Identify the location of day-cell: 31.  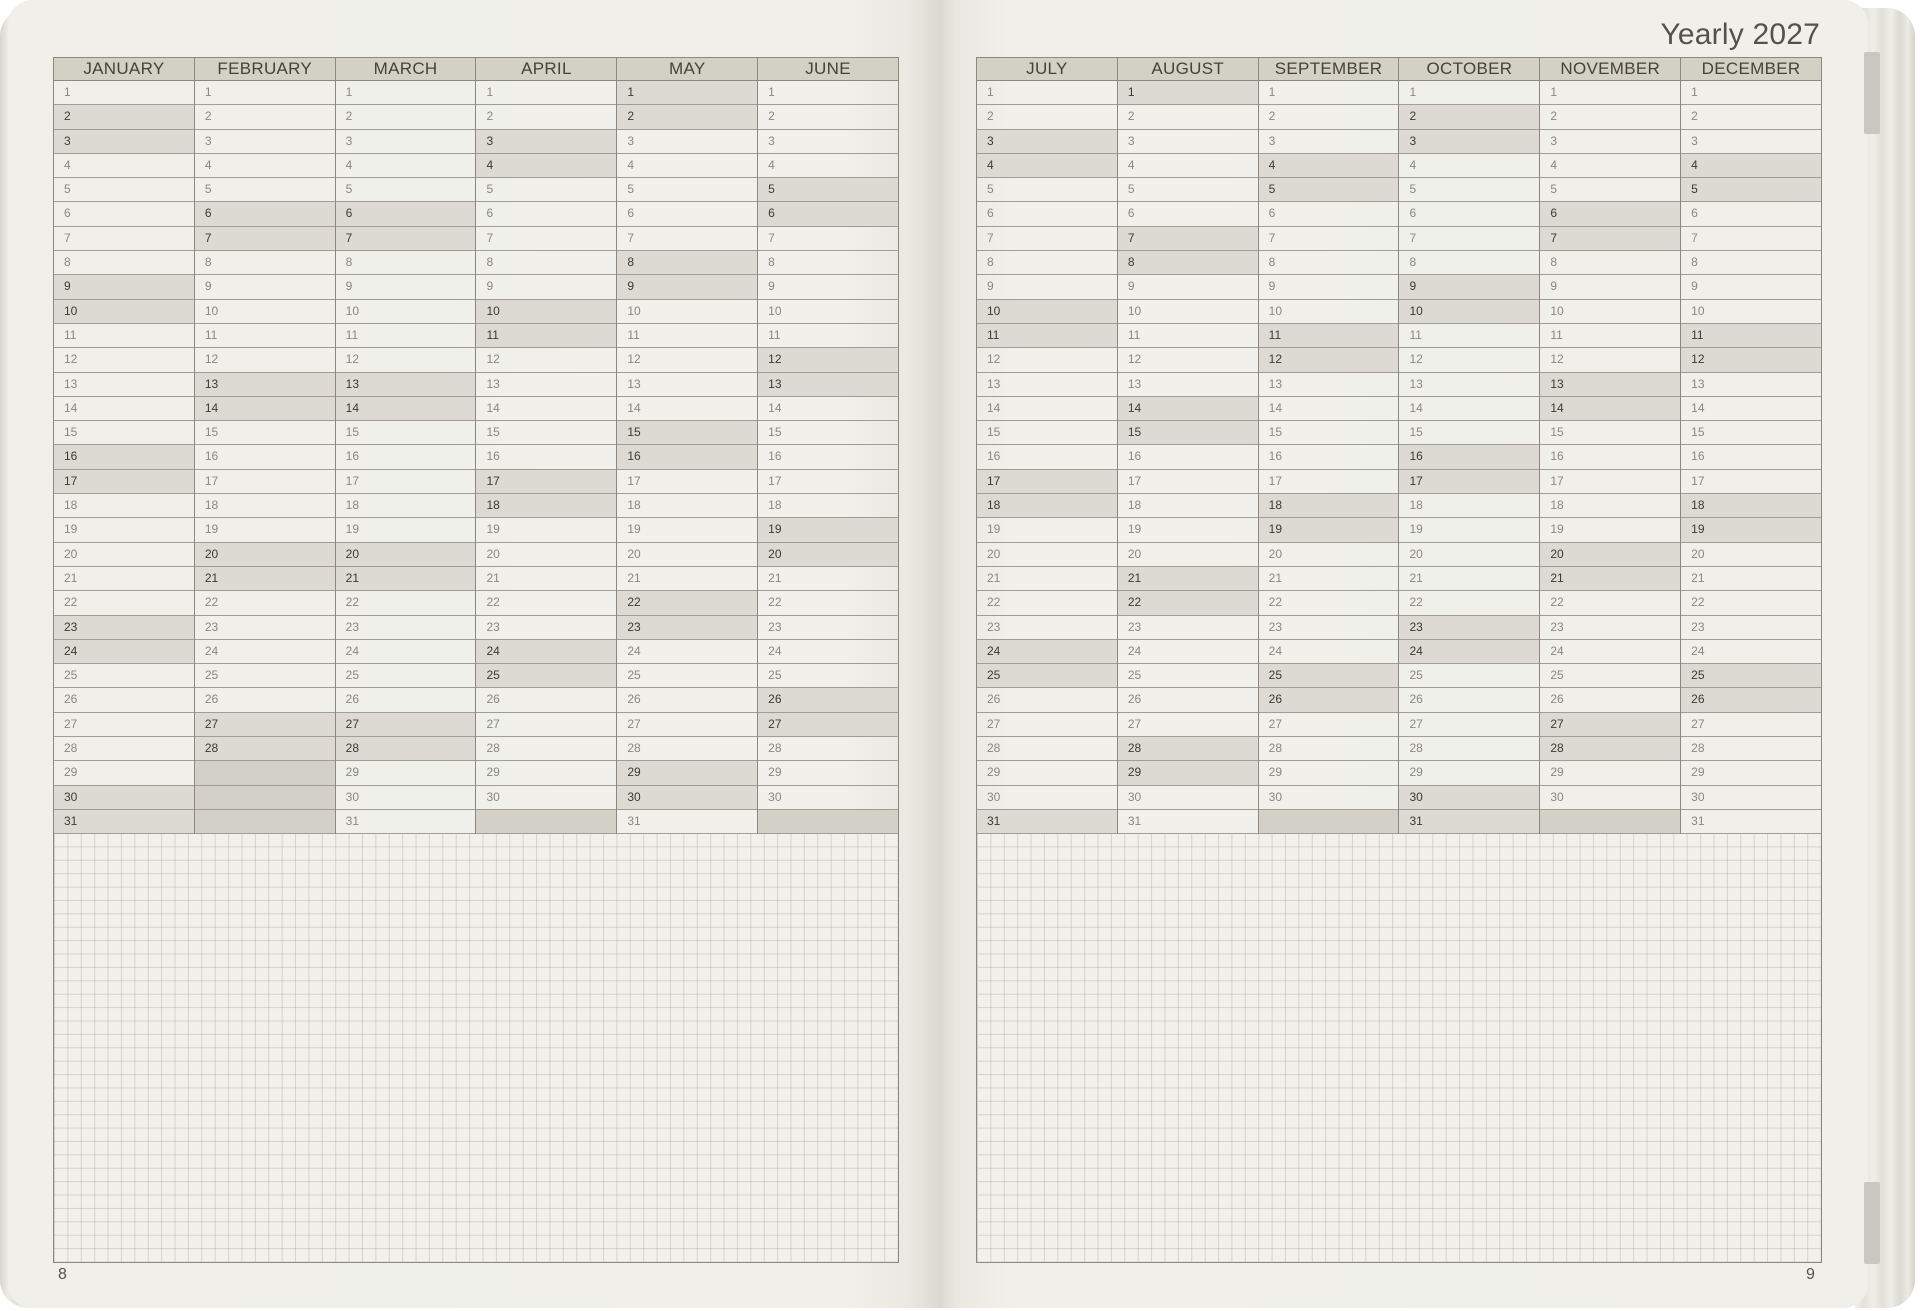
(1047, 822).